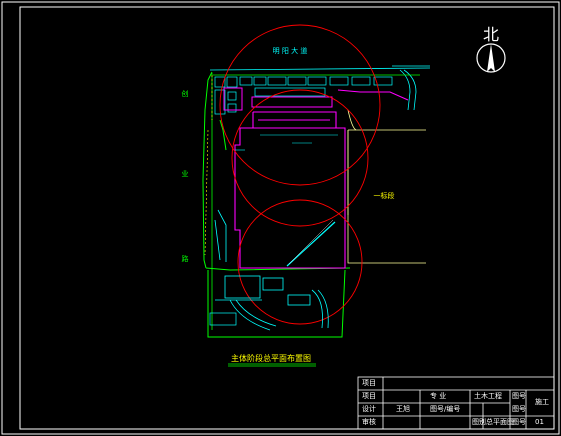  Describe the element at coordinates (185, 173) in the screenshot. I see `road-left-label-2: 业` at that location.